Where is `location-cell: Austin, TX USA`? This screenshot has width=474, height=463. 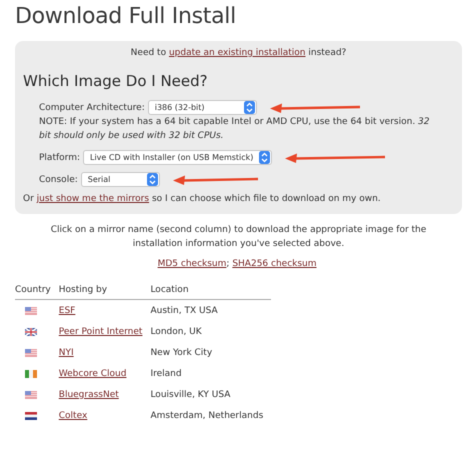 location-cell: Austin, TX USA is located at coordinates (211, 310).